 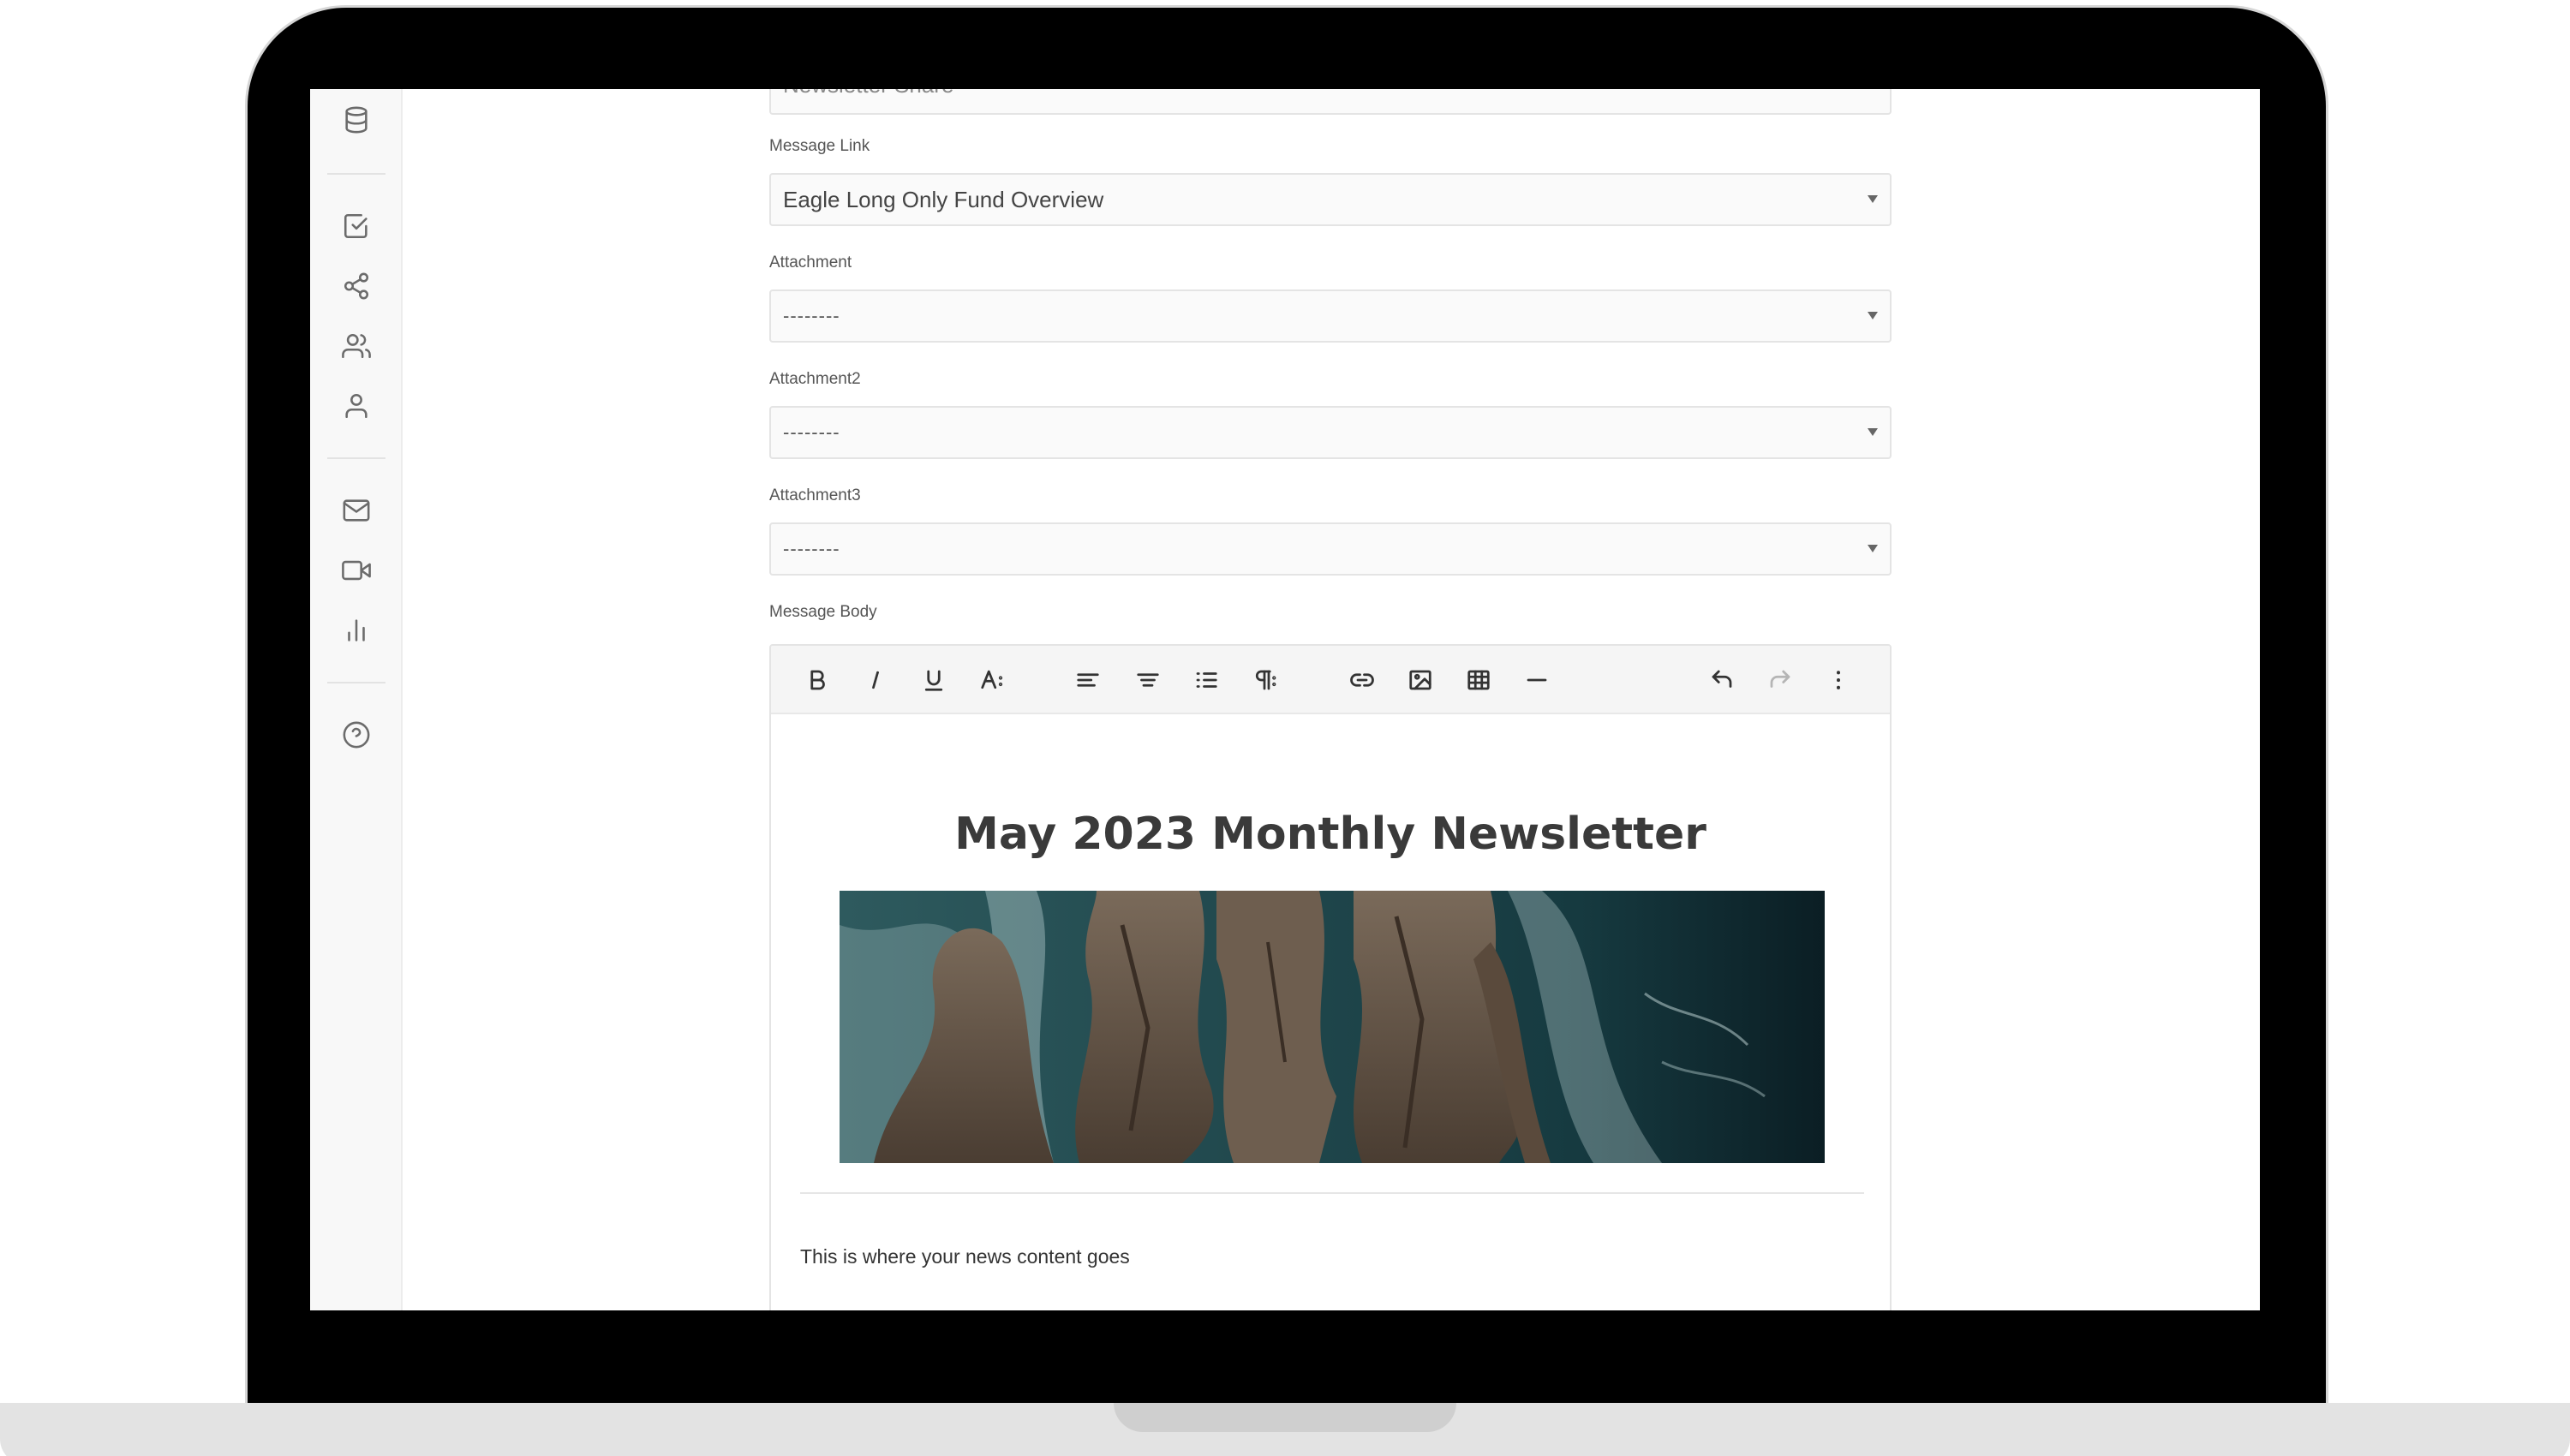 I want to click on table-button, so click(x=1479, y=680).